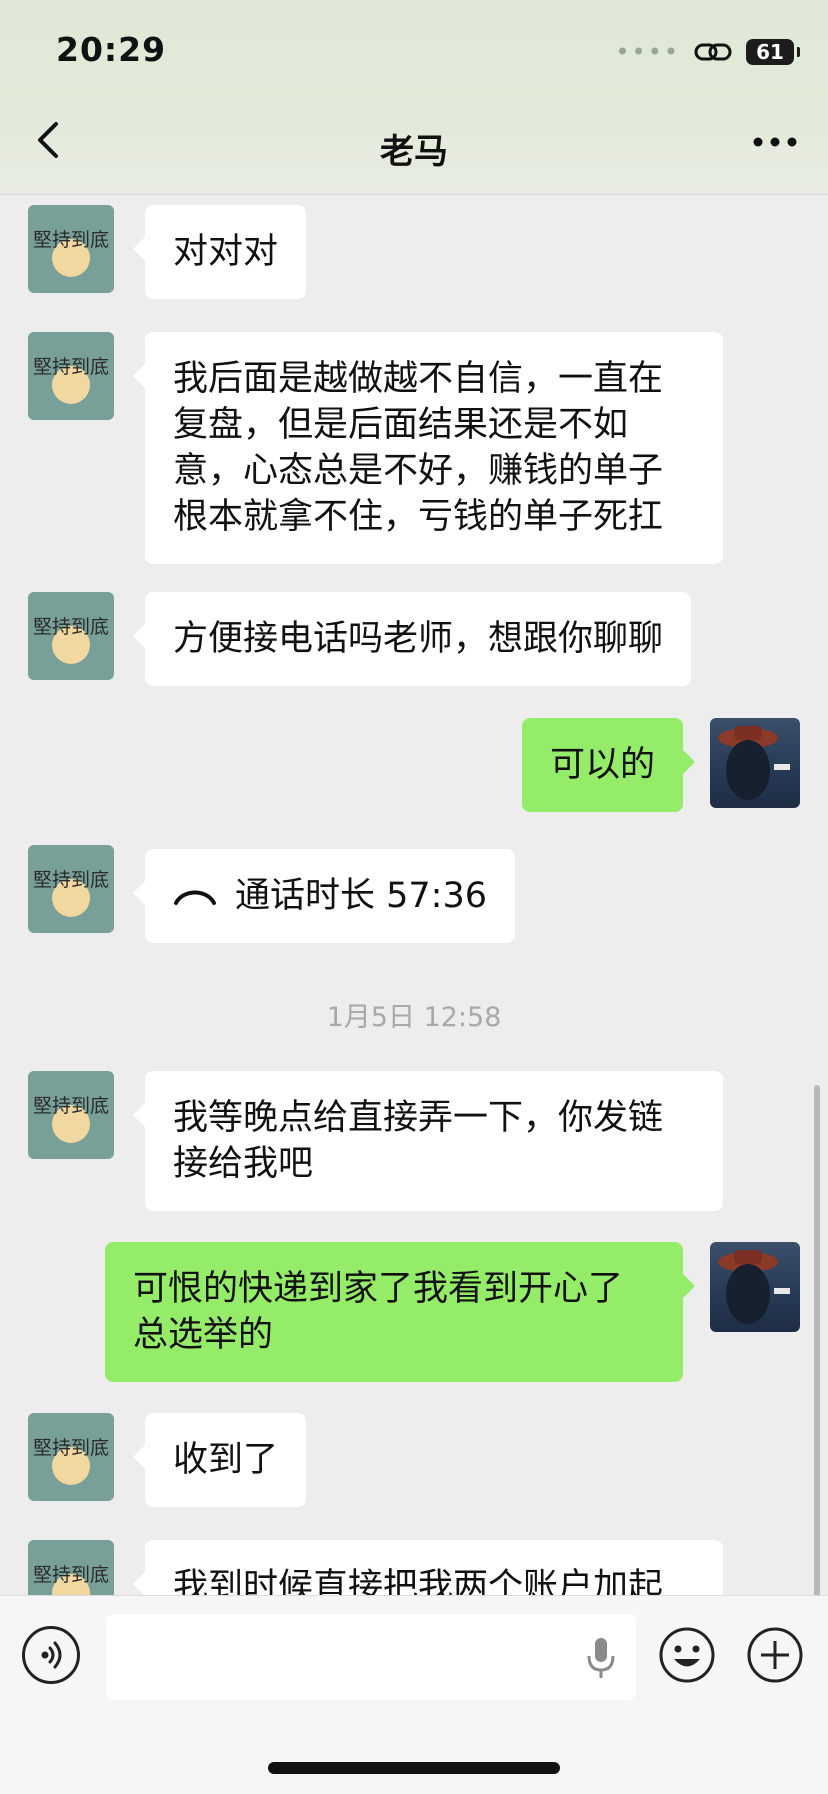  What do you see at coordinates (414, 1768) in the screenshot?
I see `home-indicator` at bounding box center [414, 1768].